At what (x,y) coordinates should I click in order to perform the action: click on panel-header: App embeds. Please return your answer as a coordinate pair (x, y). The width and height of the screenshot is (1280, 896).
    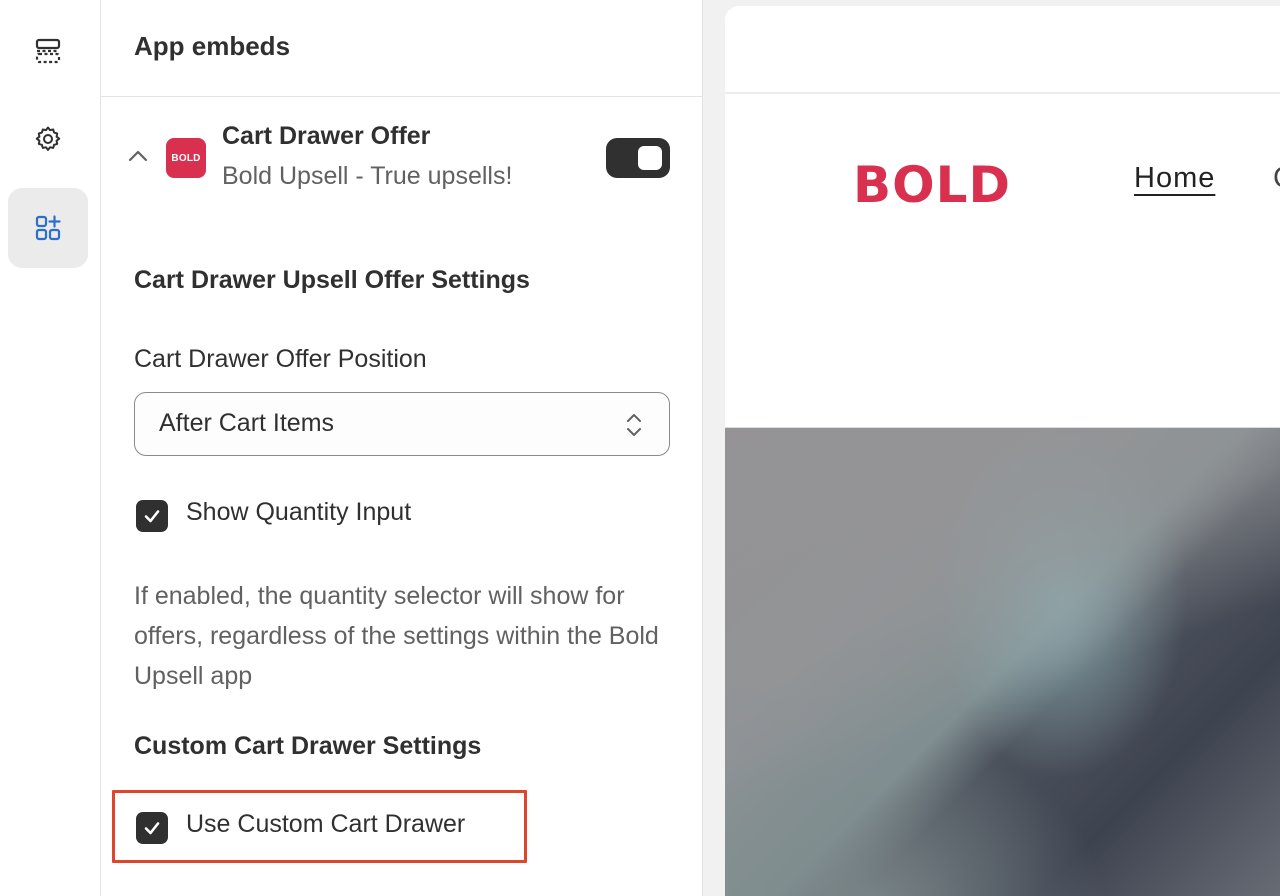
    Looking at the image, I should click on (402, 48).